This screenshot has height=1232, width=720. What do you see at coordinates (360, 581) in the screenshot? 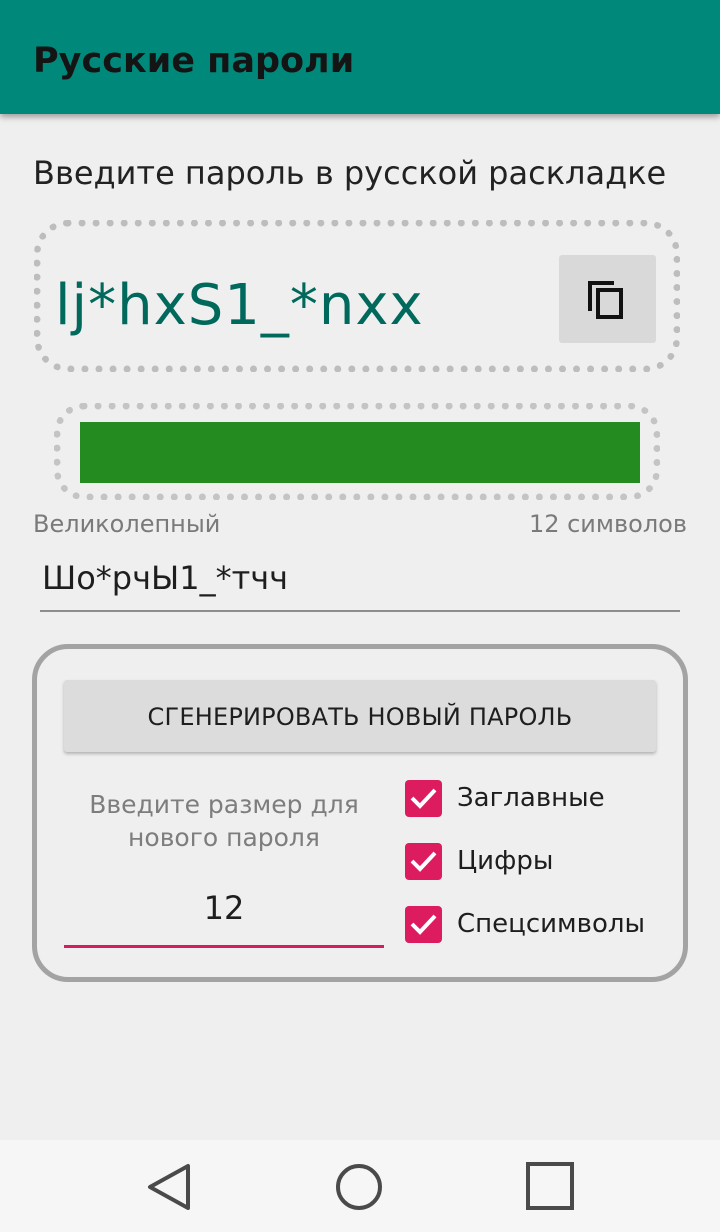
I see `translit-field: Шо*рчЫ1_*тчч` at bounding box center [360, 581].